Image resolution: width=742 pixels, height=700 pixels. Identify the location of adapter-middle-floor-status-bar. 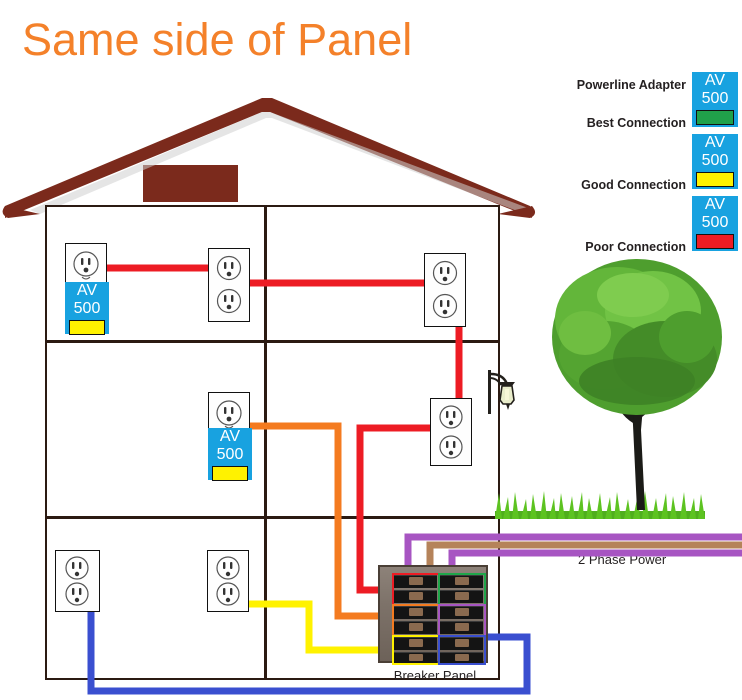
(230, 473).